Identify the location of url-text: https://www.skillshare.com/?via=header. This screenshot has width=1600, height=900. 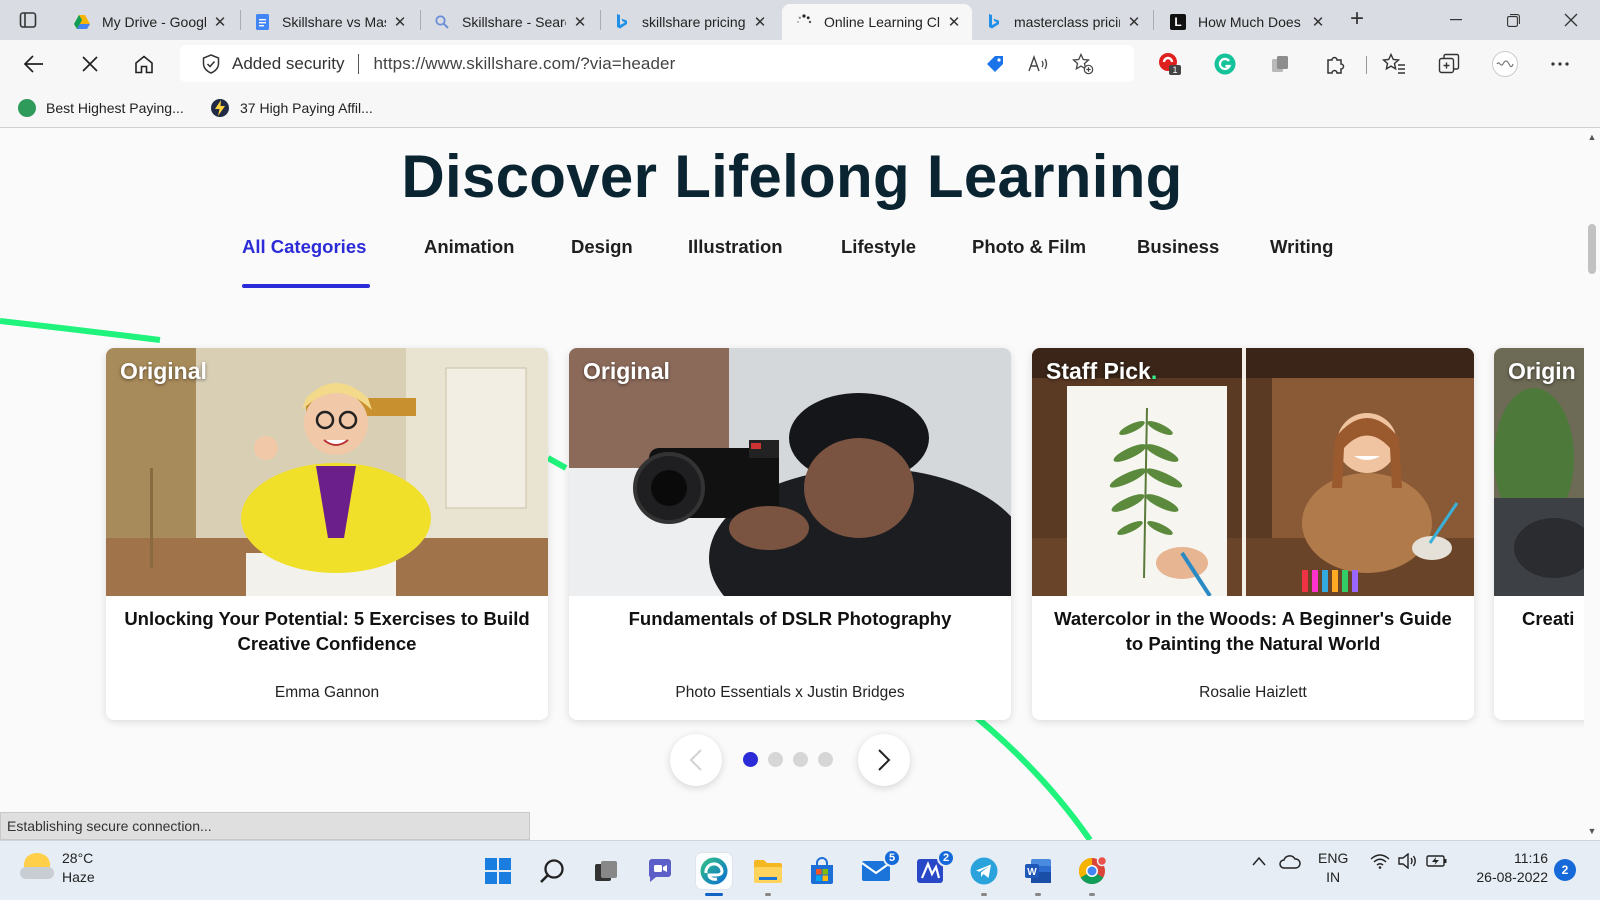
(524, 64).